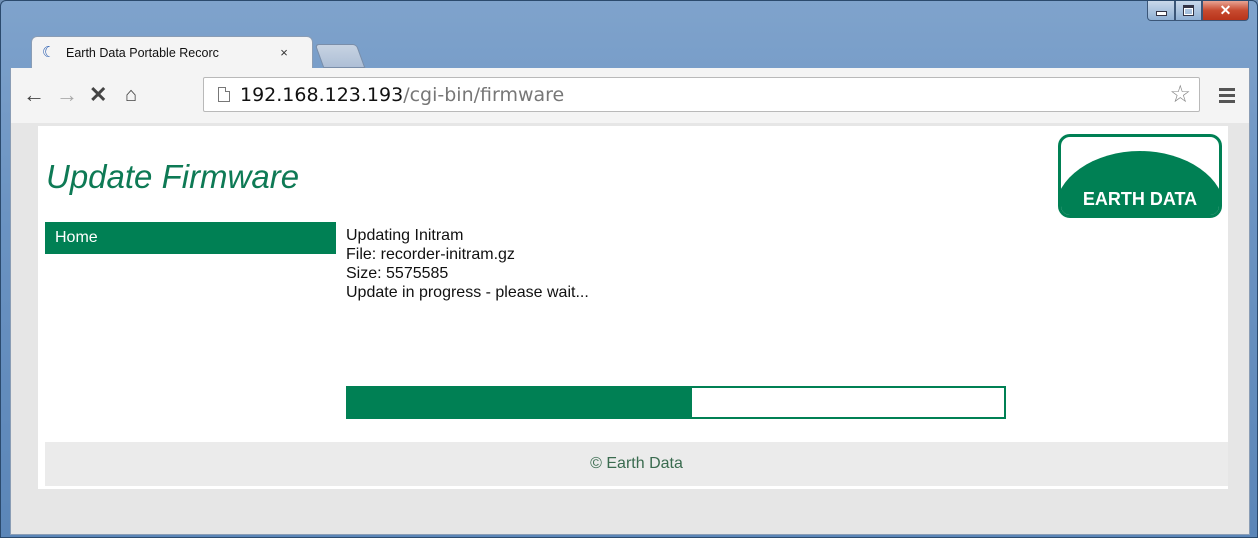 This screenshot has width=1258, height=538. I want to click on menu-icon, so click(1227, 97).